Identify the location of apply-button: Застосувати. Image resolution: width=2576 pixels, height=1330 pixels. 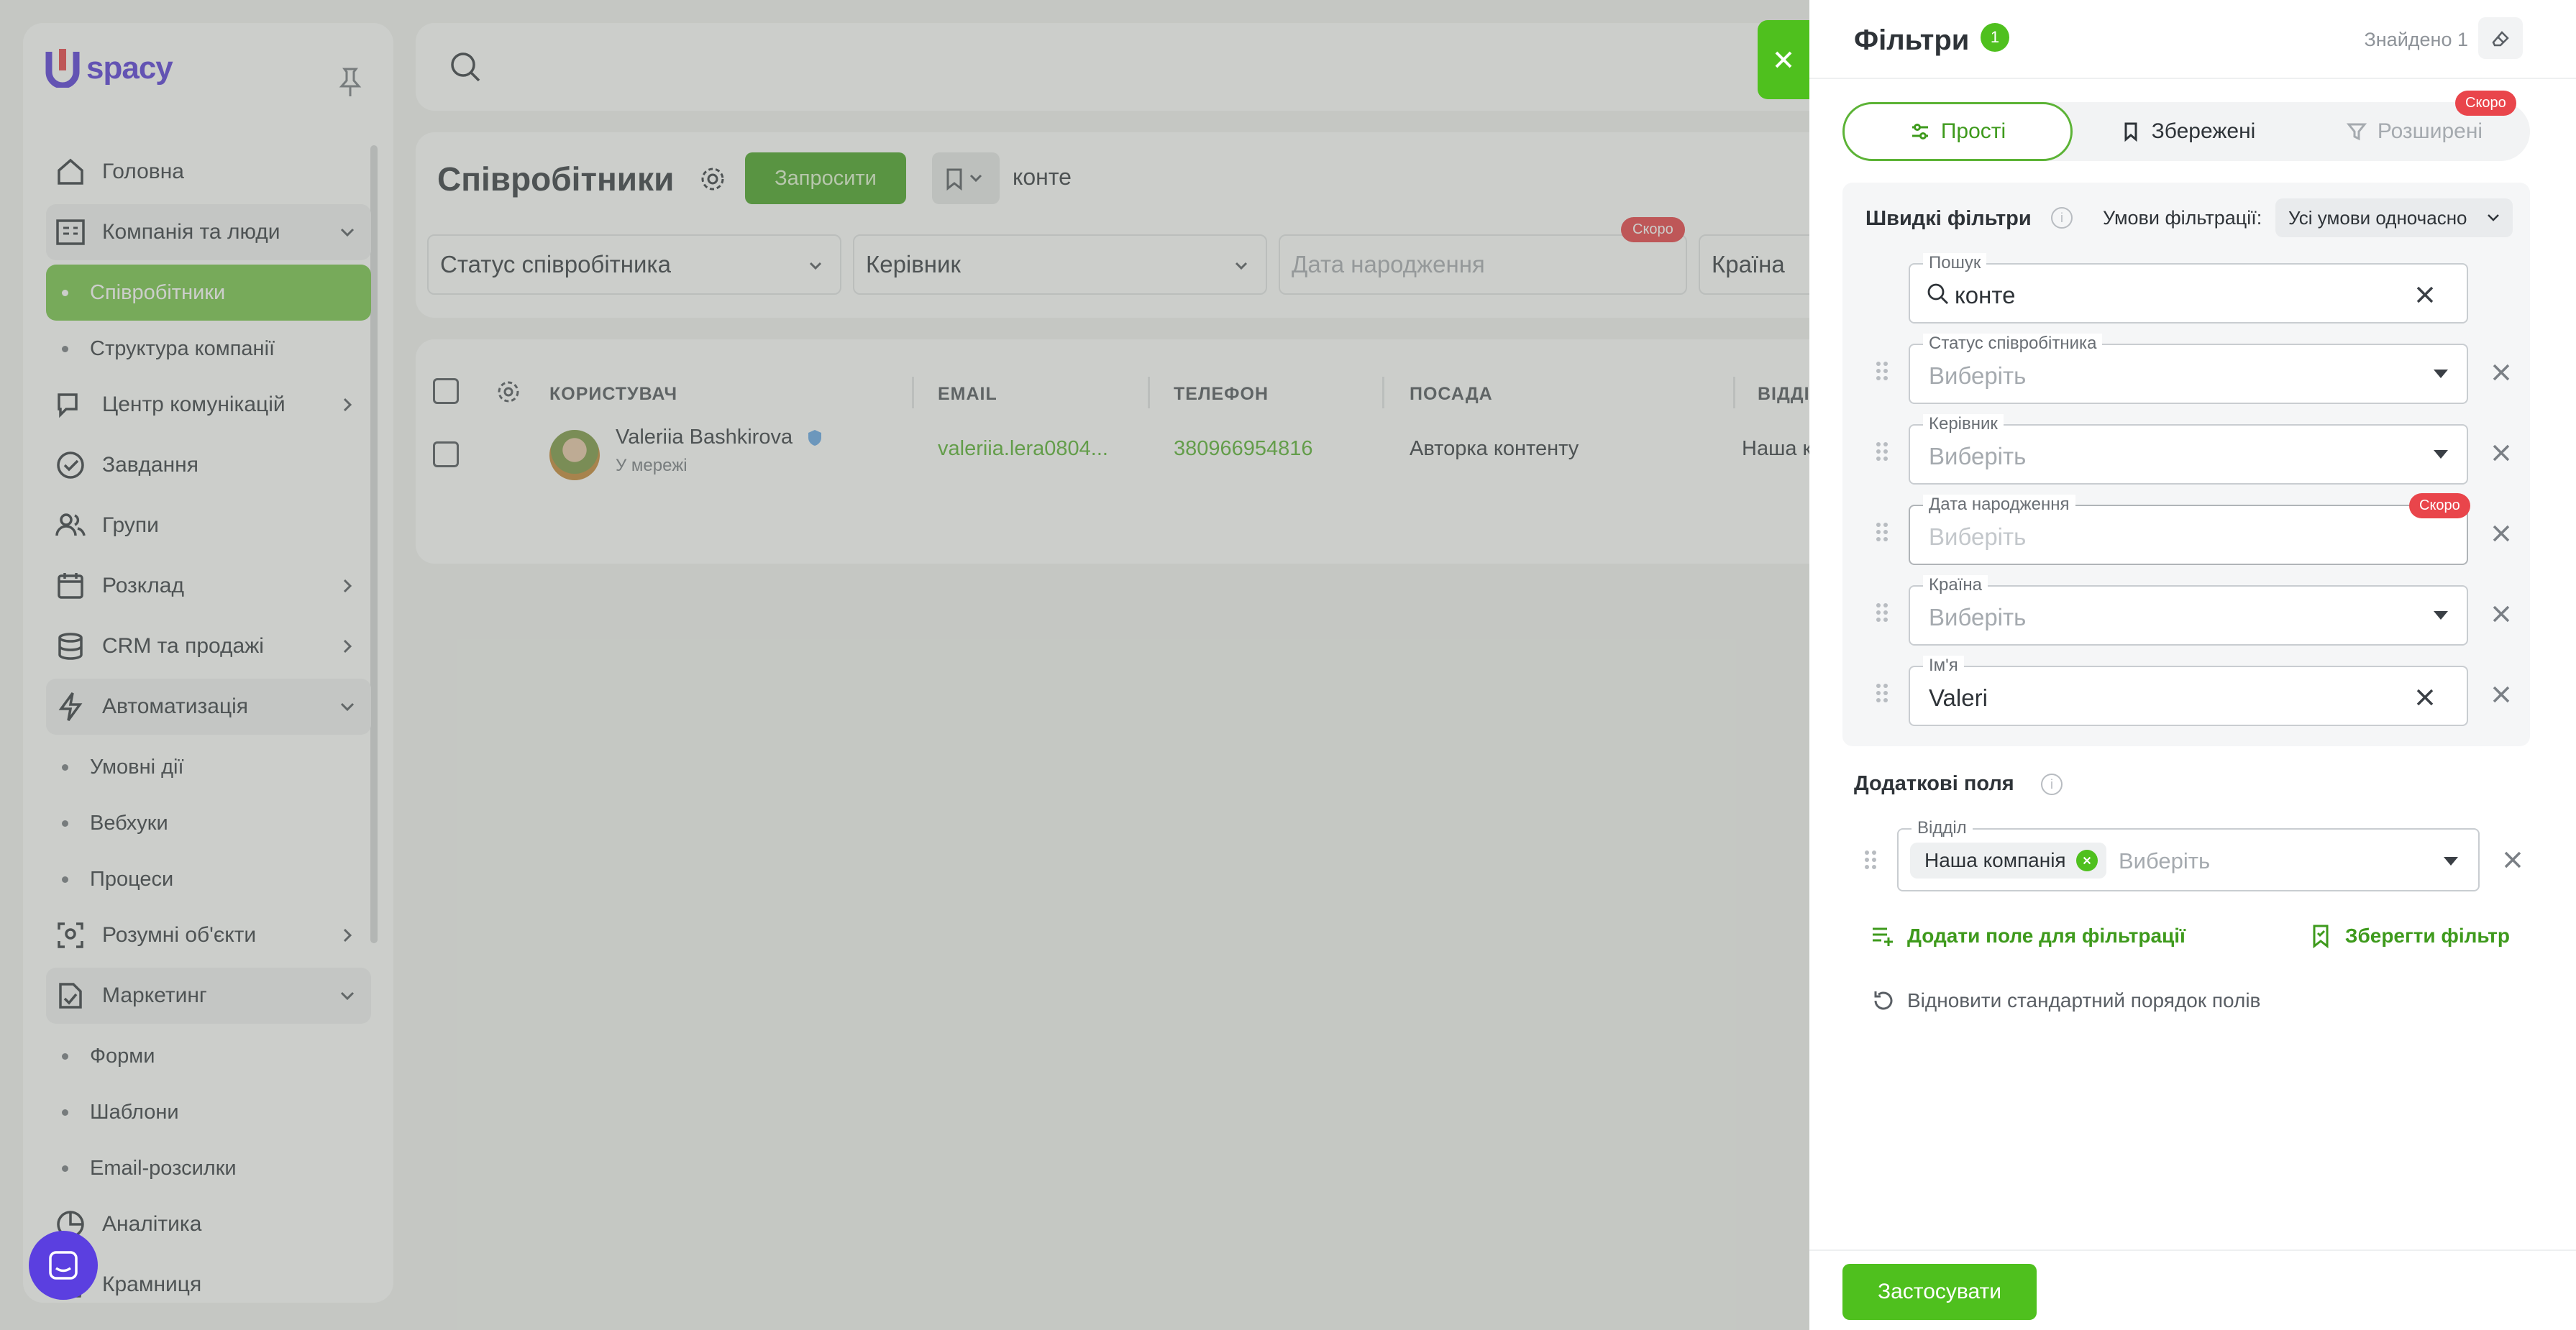
(1939, 1292).